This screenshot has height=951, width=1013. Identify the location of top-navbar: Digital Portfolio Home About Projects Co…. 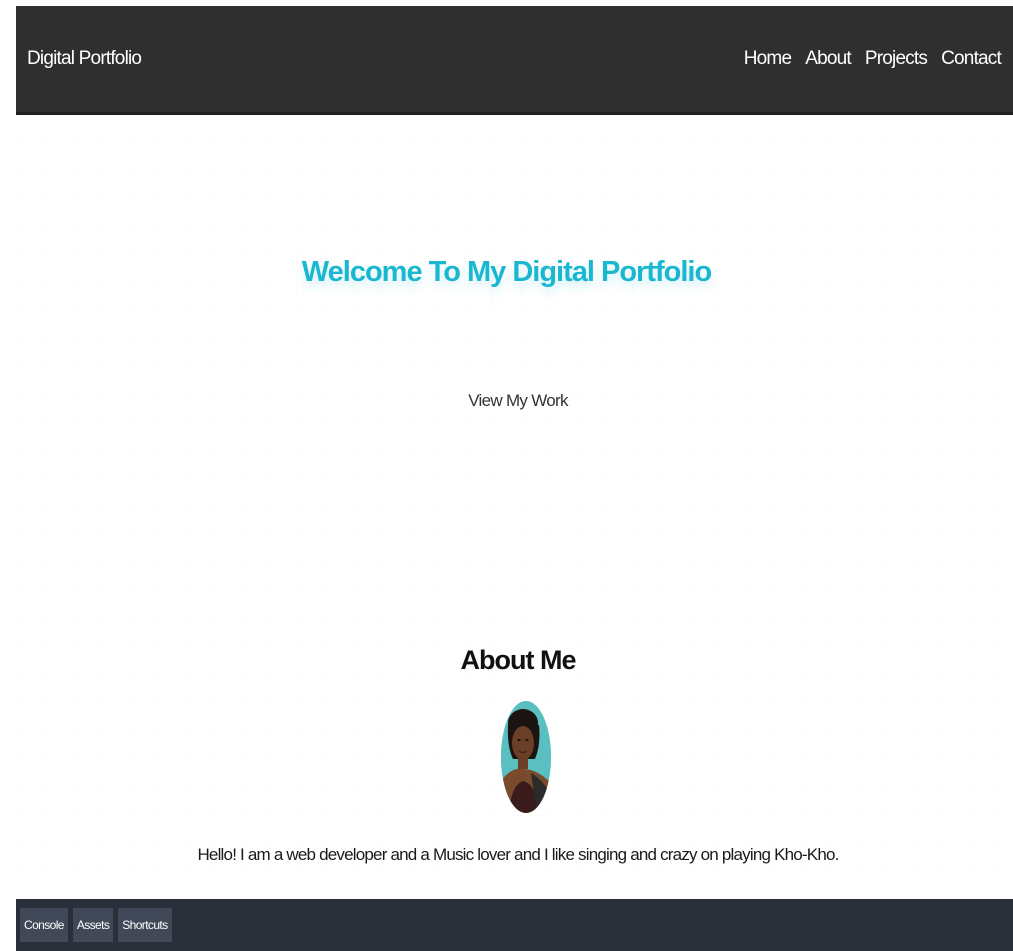
(514, 60).